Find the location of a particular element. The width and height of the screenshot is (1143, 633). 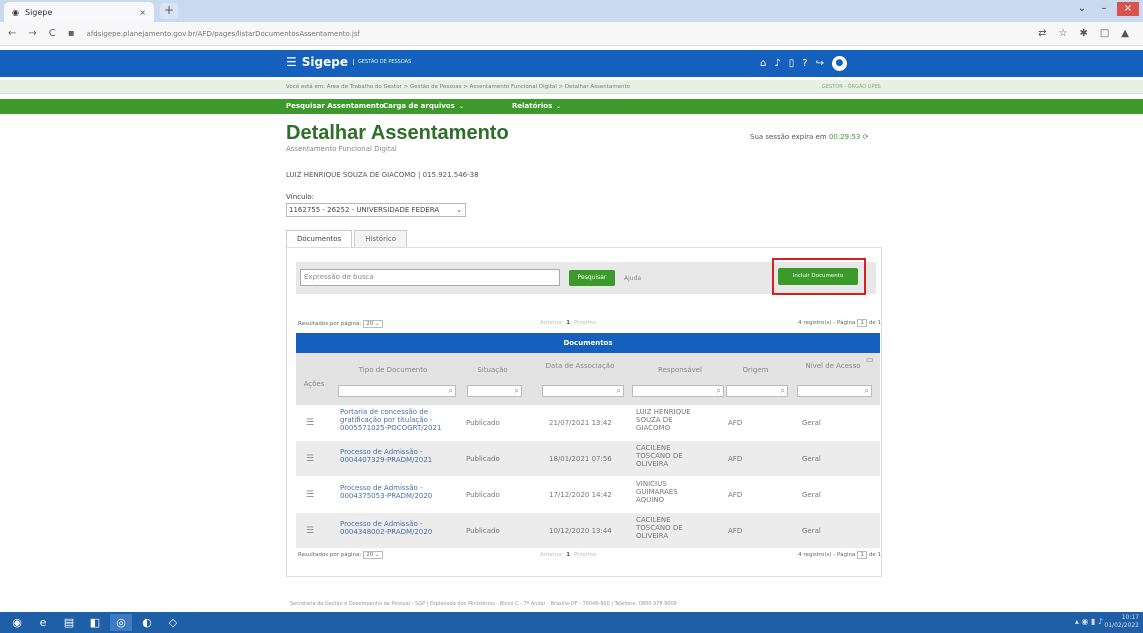

col-nivel: Nível de Acesso is located at coordinates (833, 366).